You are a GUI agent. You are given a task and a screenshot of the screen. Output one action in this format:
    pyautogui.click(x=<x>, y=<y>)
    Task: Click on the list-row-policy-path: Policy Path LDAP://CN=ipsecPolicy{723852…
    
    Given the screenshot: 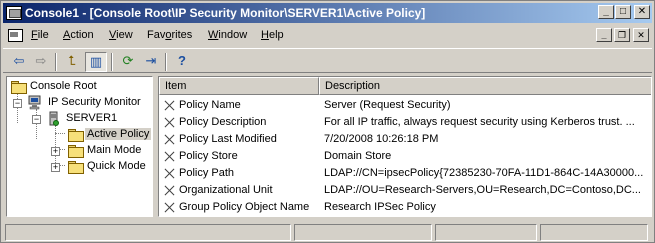 What is the action you would take?
    pyautogui.click(x=405, y=173)
    